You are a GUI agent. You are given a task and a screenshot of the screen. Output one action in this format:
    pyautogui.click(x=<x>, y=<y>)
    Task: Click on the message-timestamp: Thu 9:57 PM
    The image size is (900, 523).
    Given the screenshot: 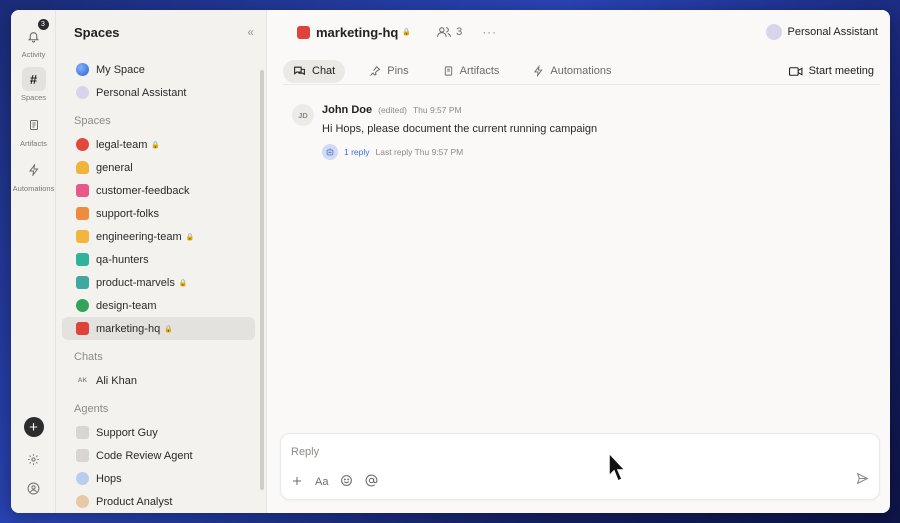 What is the action you would take?
    pyautogui.click(x=437, y=110)
    